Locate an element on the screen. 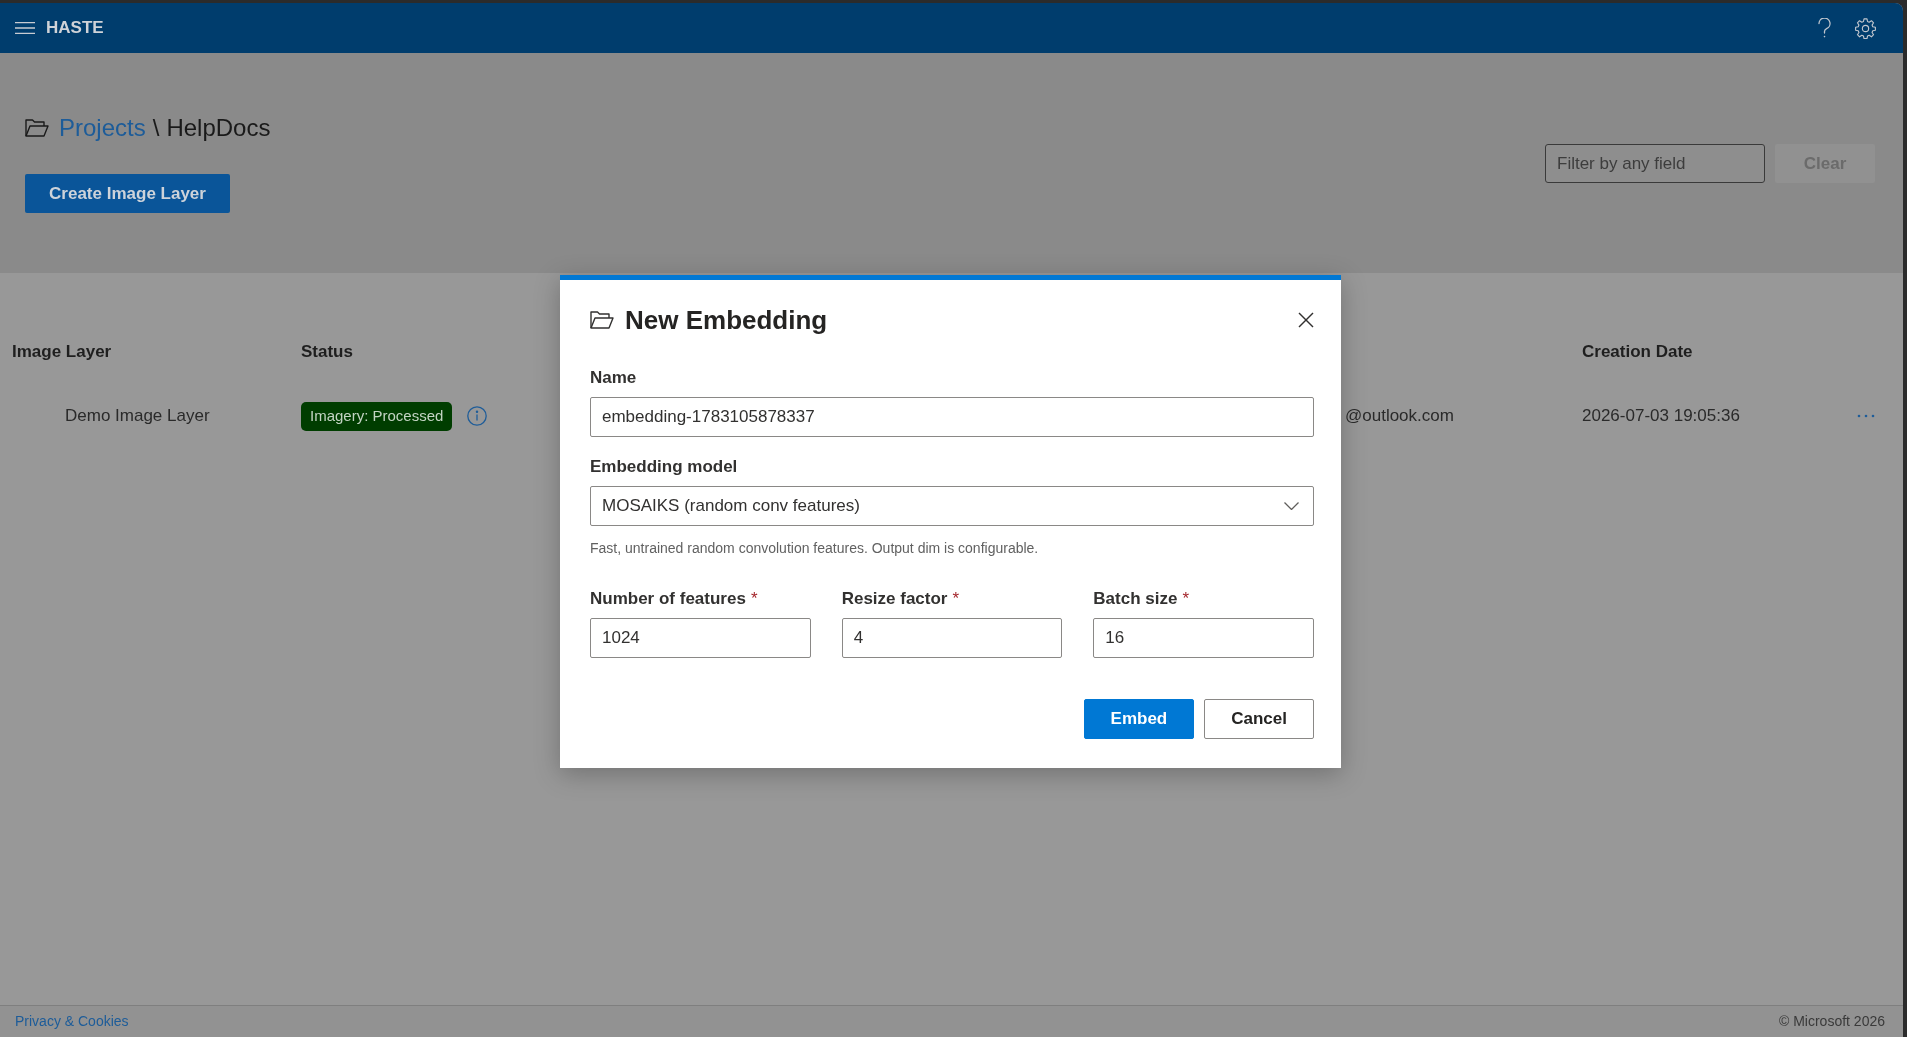 This screenshot has width=1907, height=1037. app-title: HASTE is located at coordinates (75, 28).